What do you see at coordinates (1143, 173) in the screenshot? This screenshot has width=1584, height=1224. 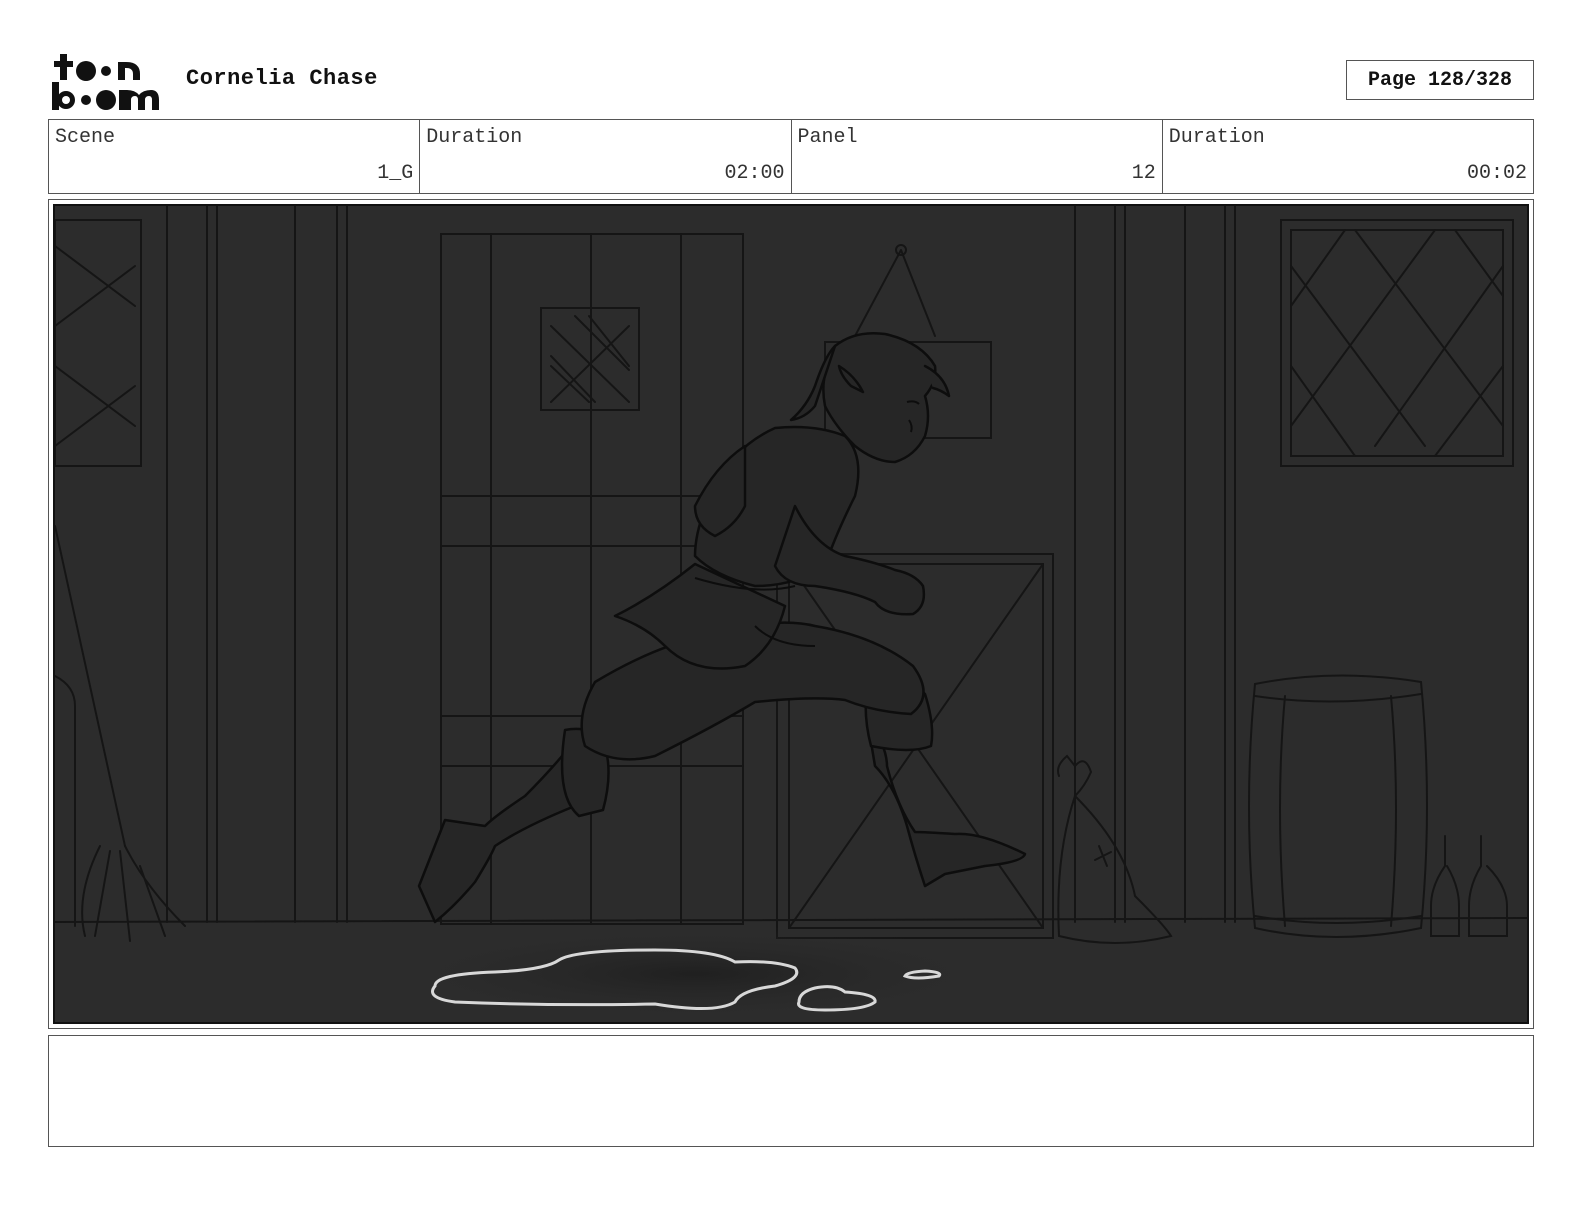 I see `panel-value: 12` at bounding box center [1143, 173].